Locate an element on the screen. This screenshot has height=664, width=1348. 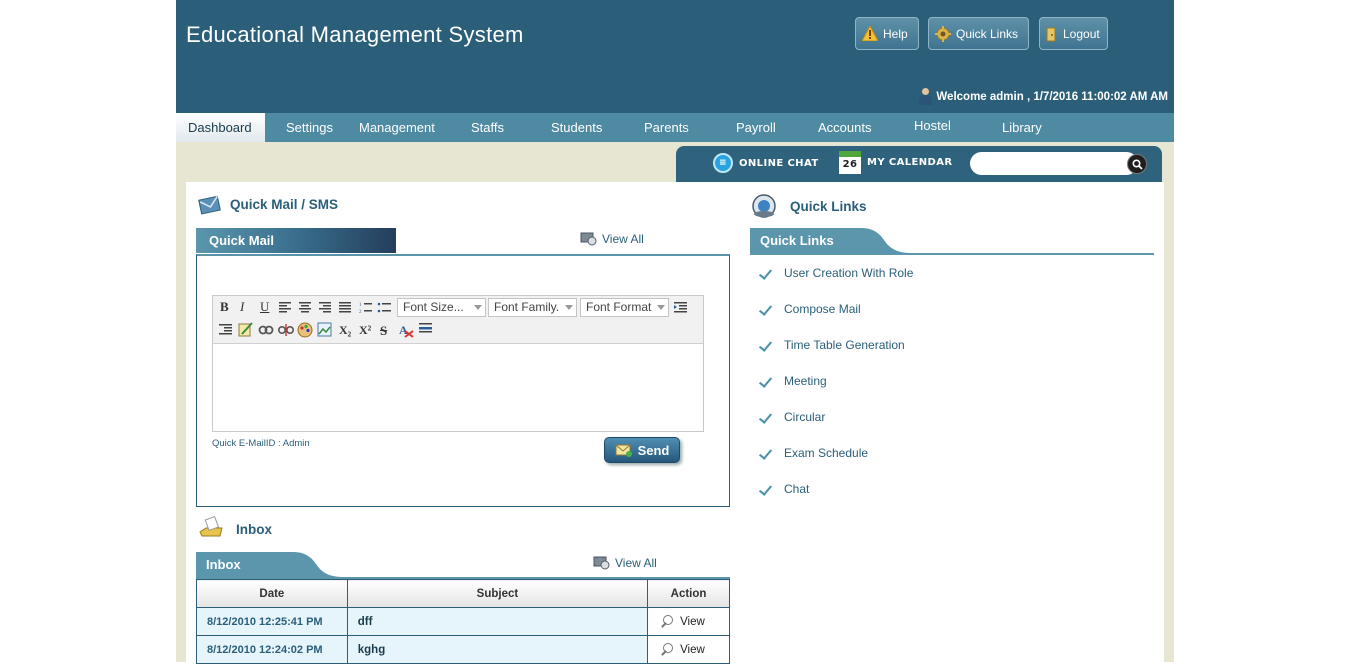
quick-link-item: Compose Mail is located at coordinates (810, 309).